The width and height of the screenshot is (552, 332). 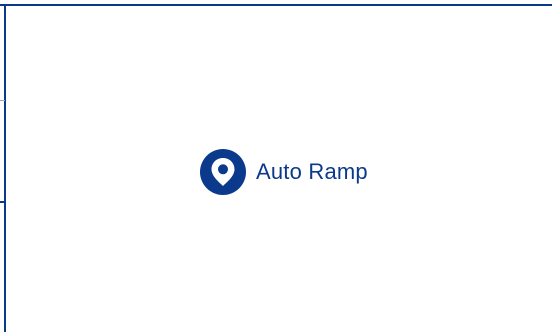 What do you see at coordinates (5, 168) in the screenshot?
I see `panel-border-left` at bounding box center [5, 168].